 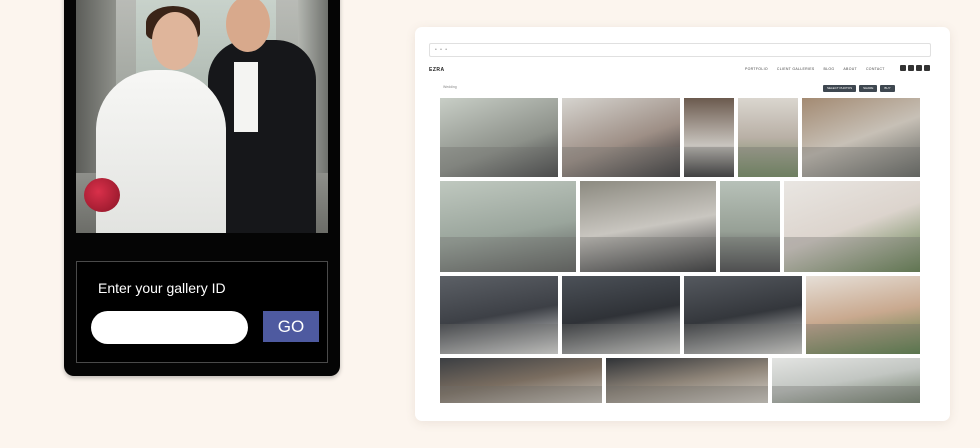 I want to click on gallery-actions: SELECT PHOTOS SHARE BUY, so click(x=859, y=88).